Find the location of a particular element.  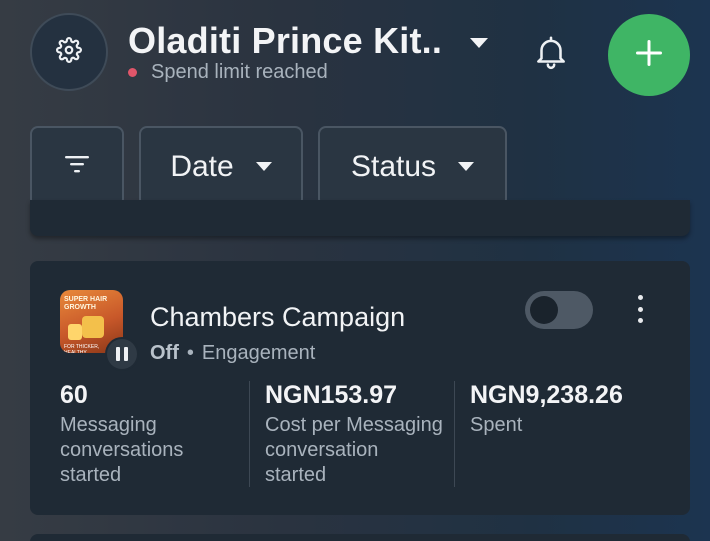

campaign-objective: Engagement is located at coordinates (258, 353).